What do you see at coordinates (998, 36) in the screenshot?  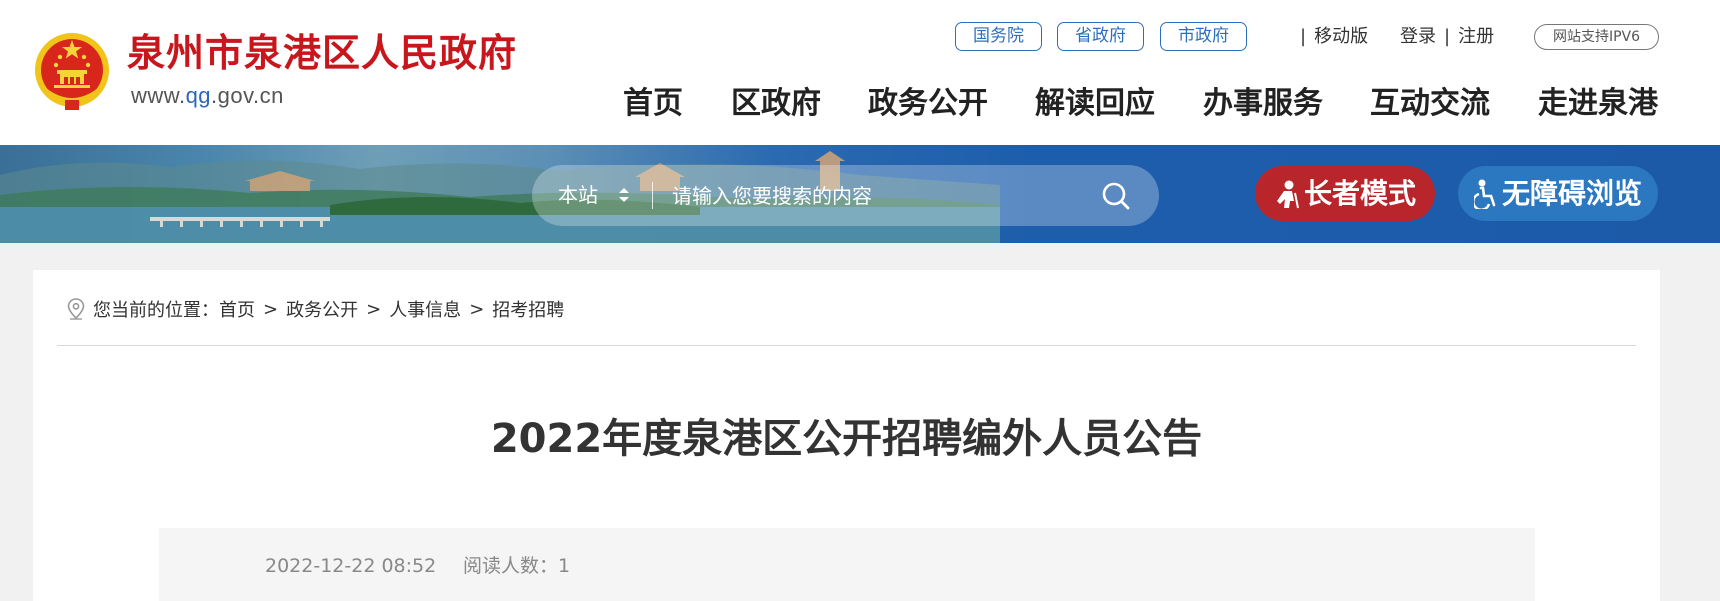 I see `link-state-council: 国务院` at bounding box center [998, 36].